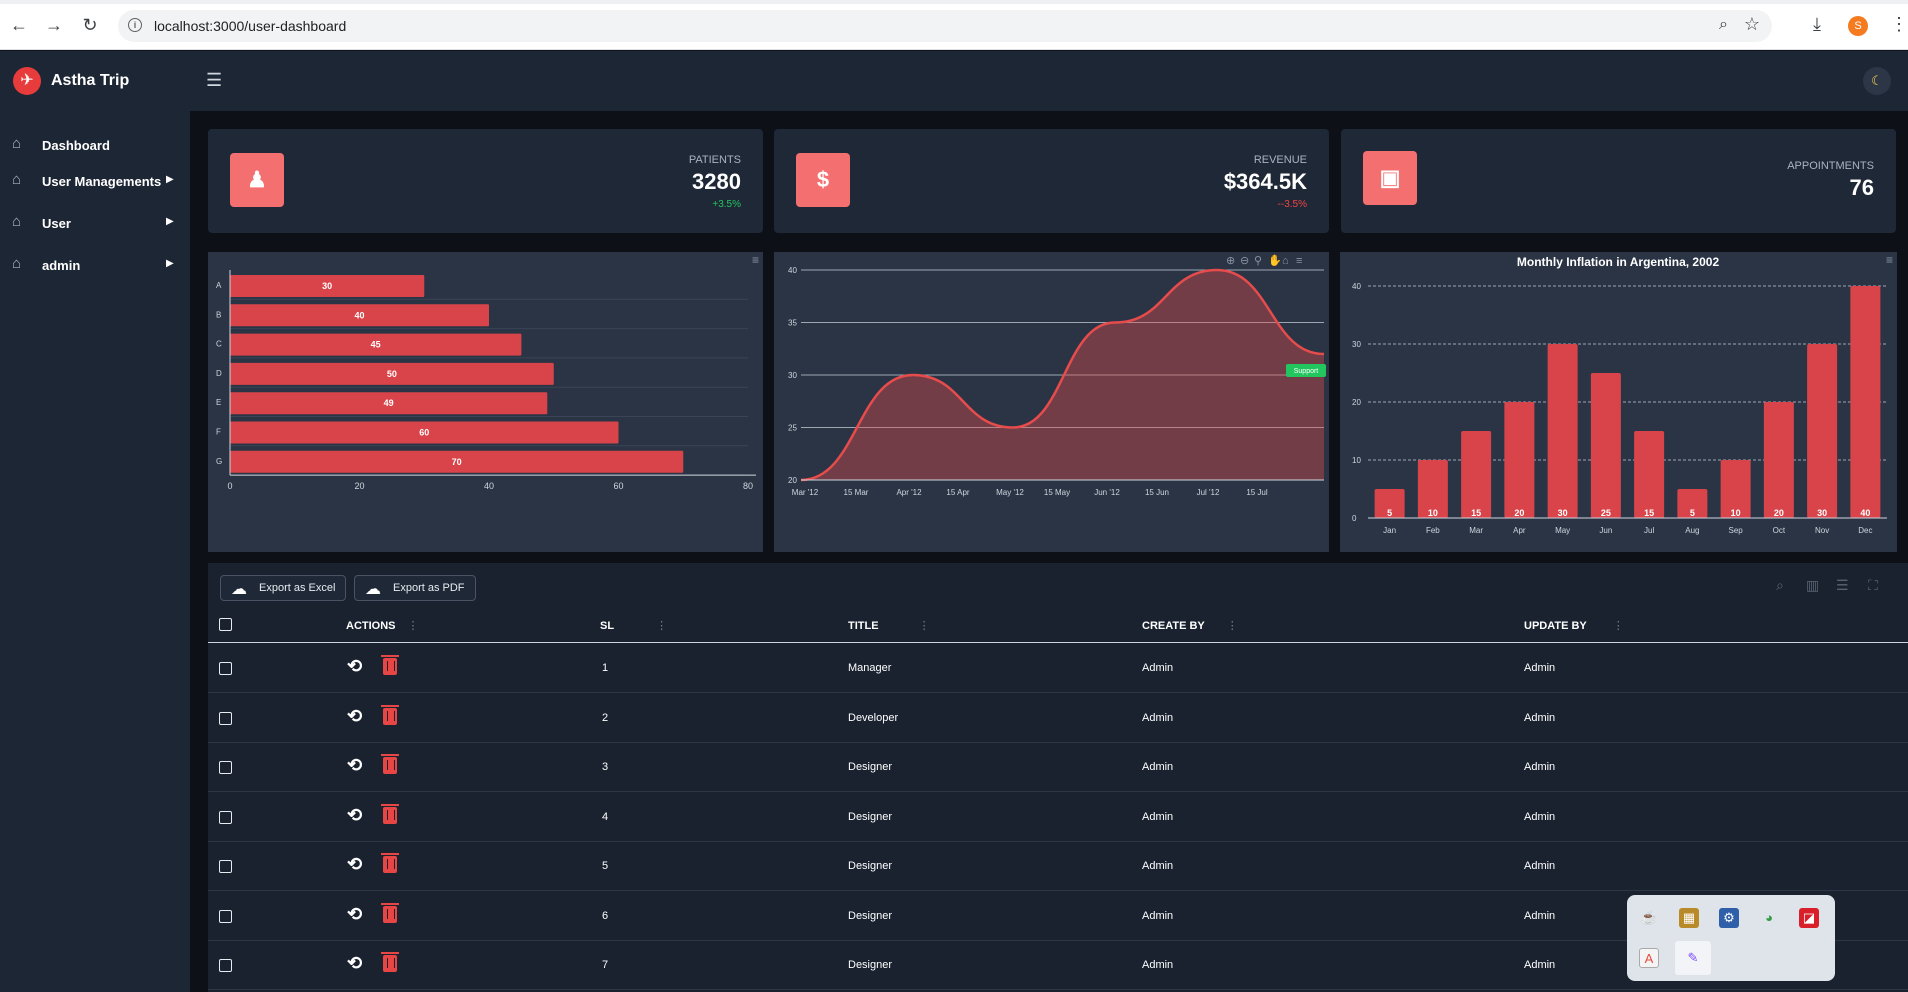 The width and height of the screenshot is (1908, 992). What do you see at coordinates (1476, 513) in the screenshot?
I see `data-label: 15` at bounding box center [1476, 513].